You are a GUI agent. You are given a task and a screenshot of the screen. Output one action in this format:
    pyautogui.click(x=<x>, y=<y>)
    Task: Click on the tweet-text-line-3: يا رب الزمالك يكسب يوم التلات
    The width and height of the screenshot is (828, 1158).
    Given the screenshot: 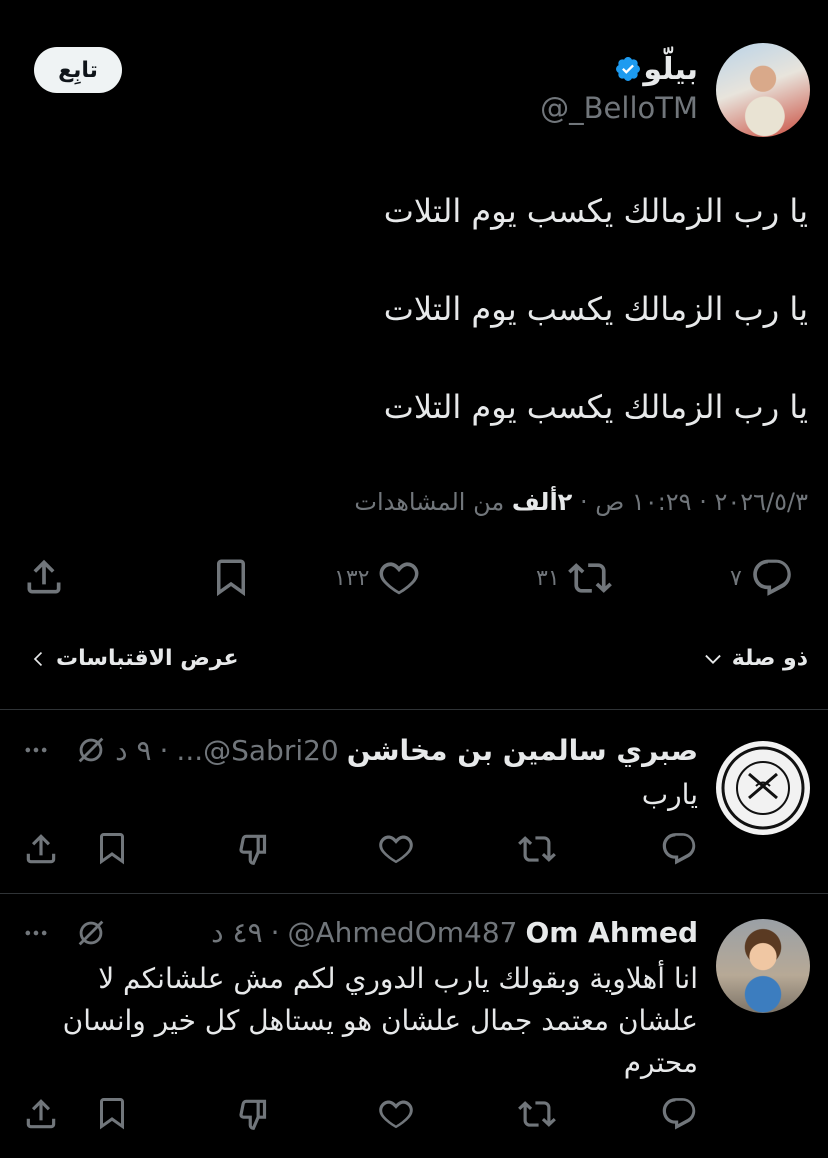 What is the action you would take?
    pyautogui.click(x=595, y=407)
    